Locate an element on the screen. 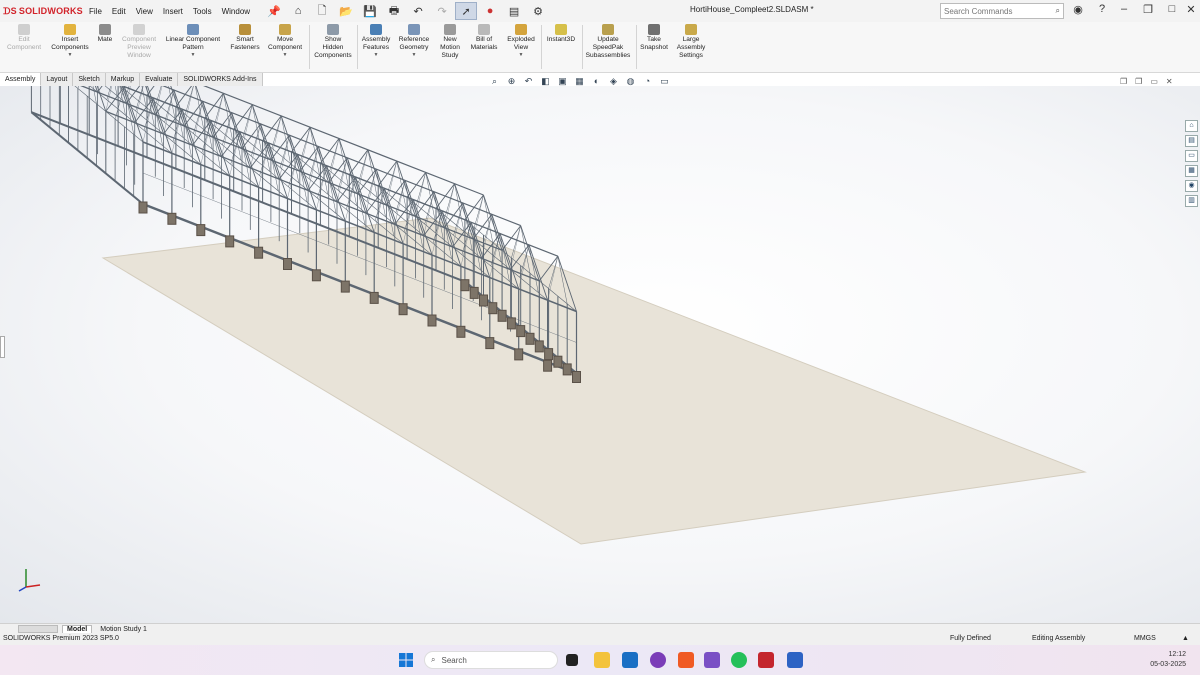 The image size is (1200, 675). document-title: HortiHouse_Compleet2.SLDASM * is located at coordinates (752, 9).